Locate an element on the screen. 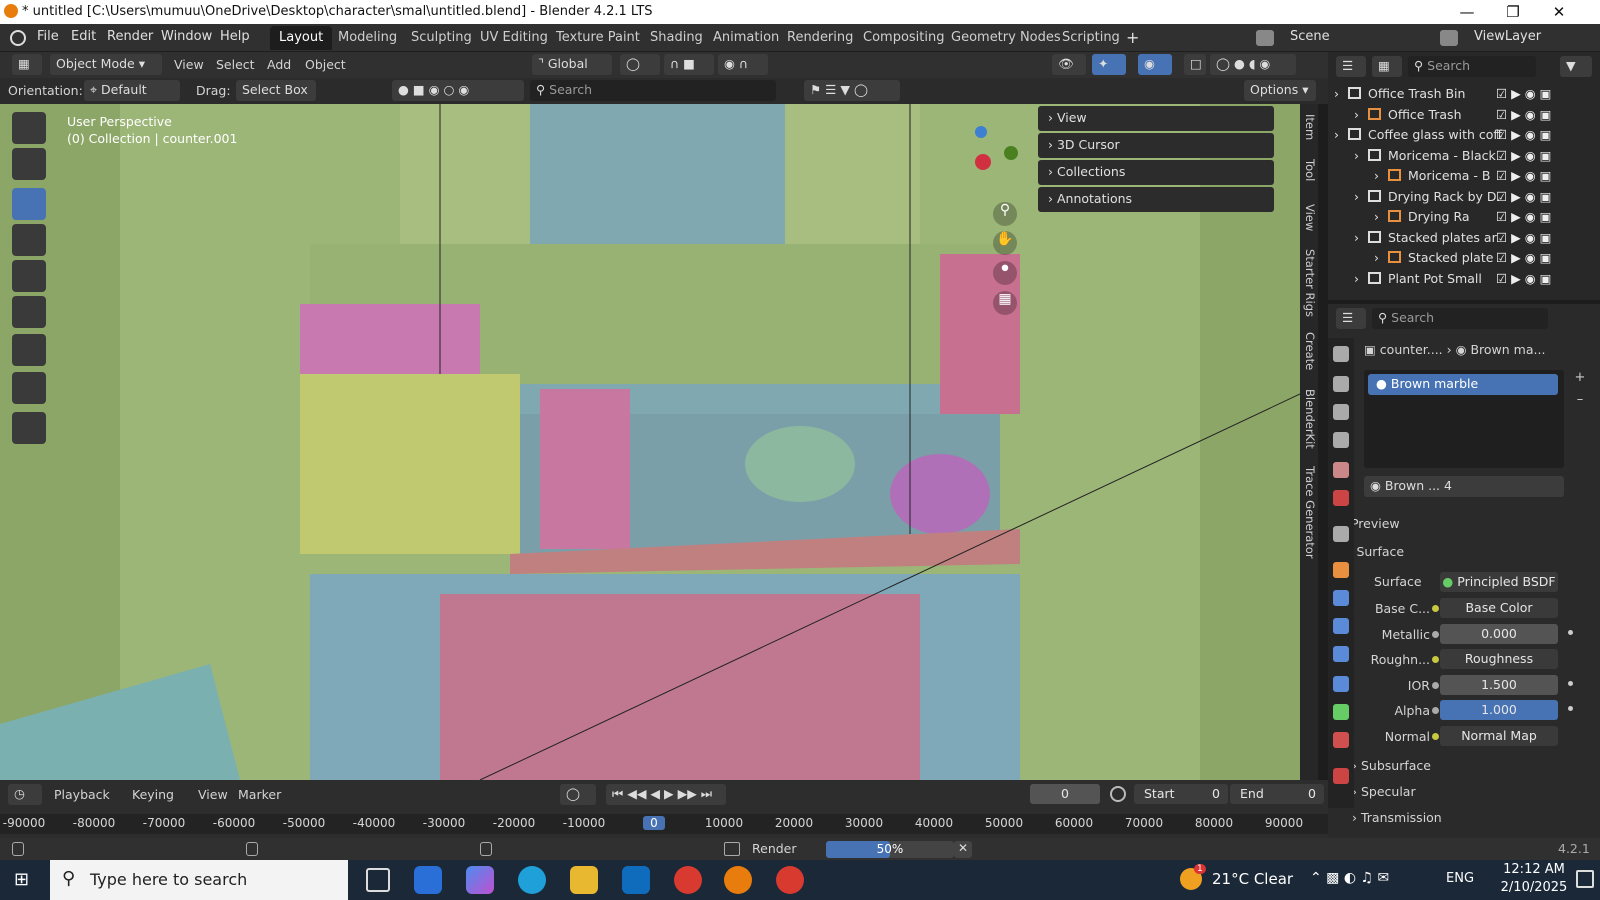 This screenshot has height=900, width=1600. output-tab-icon is located at coordinates (1341, 412).